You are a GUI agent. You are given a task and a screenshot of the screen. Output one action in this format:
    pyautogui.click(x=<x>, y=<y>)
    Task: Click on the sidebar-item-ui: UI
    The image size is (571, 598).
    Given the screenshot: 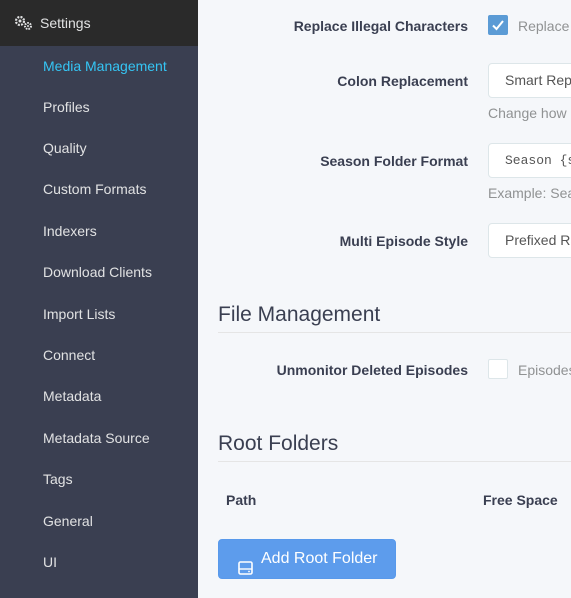 What is the action you would take?
    pyautogui.click(x=99, y=562)
    